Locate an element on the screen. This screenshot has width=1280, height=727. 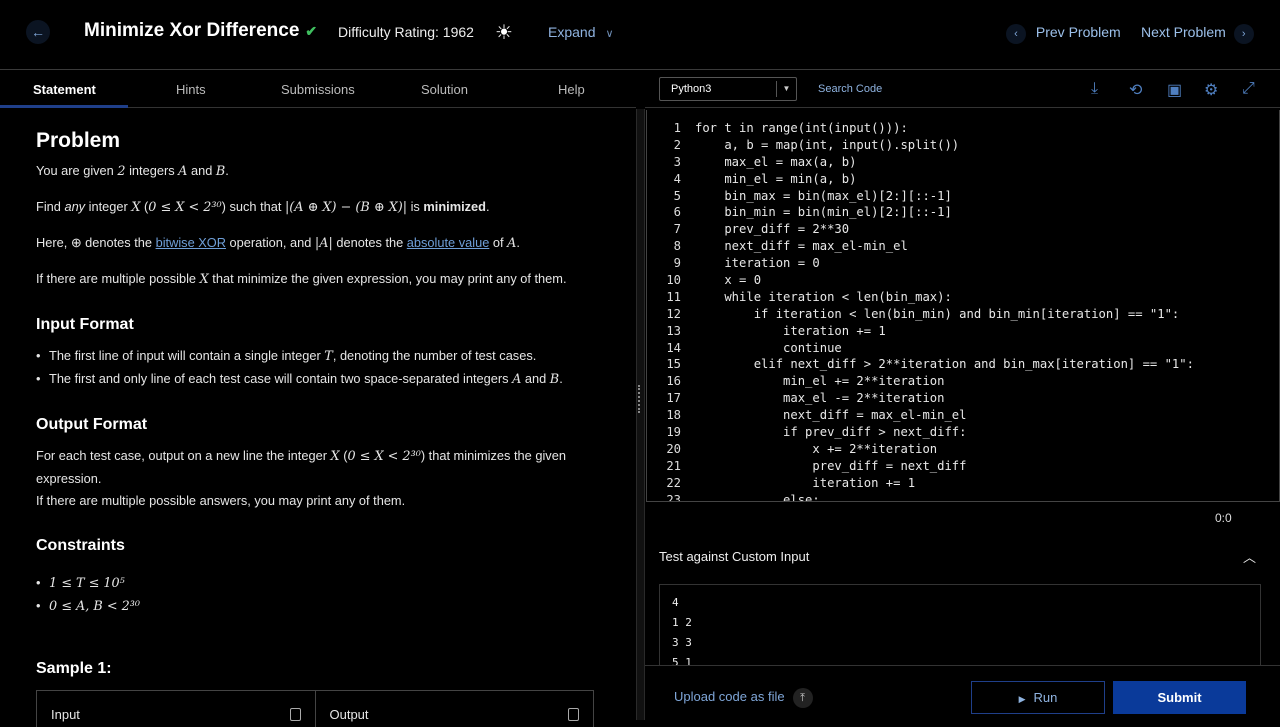
code-line: 13 iteration += 1 is located at coordinates (963, 331).